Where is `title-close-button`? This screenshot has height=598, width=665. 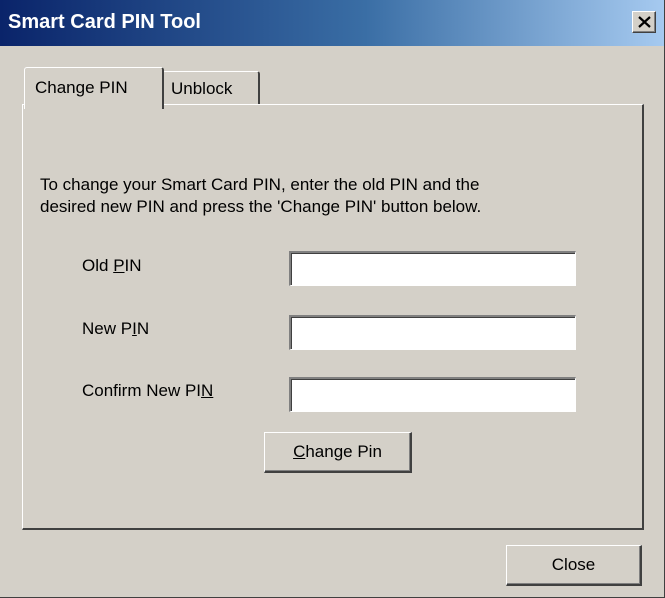 title-close-button is located at coordinates (644, 22).